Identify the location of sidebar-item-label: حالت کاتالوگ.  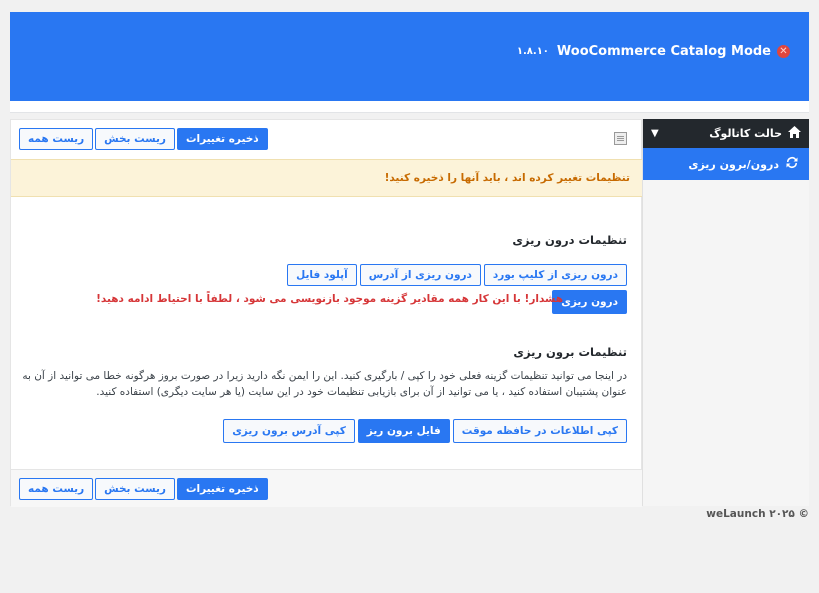
(745, 133).